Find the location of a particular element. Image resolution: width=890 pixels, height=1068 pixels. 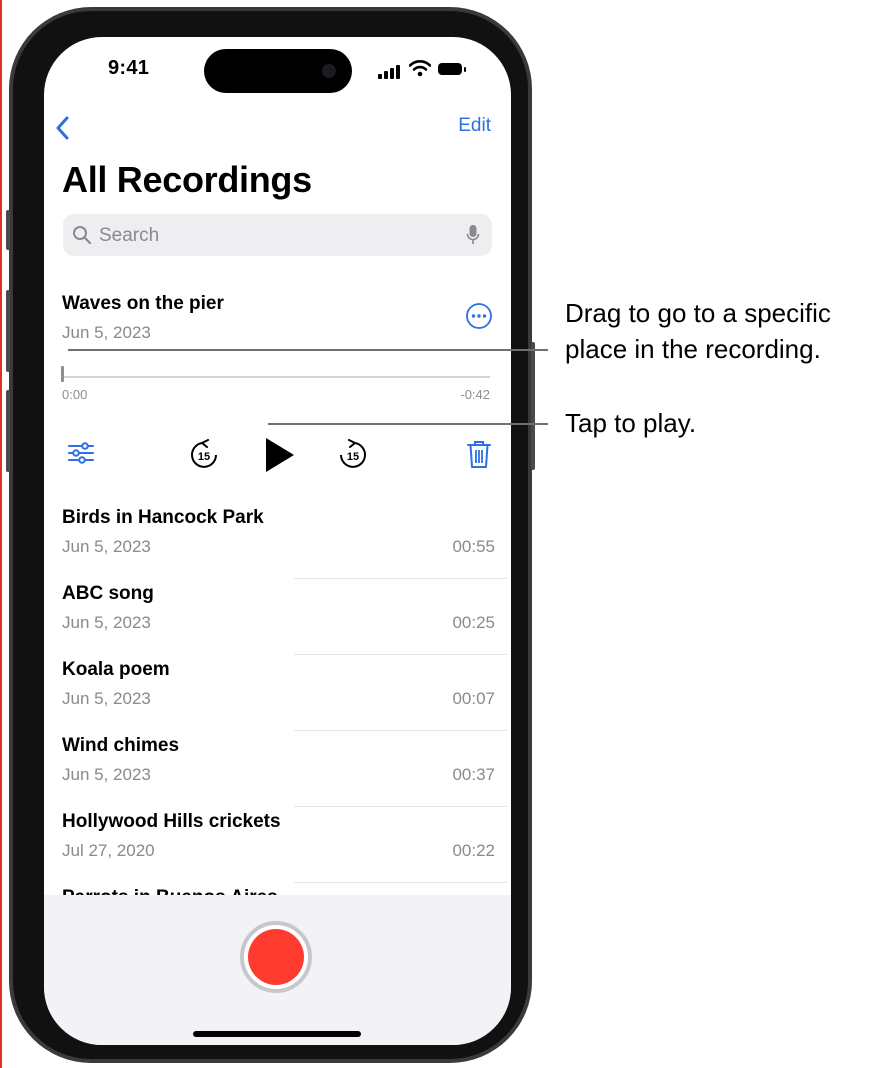

record-icon is located at coordinates (276, 957).